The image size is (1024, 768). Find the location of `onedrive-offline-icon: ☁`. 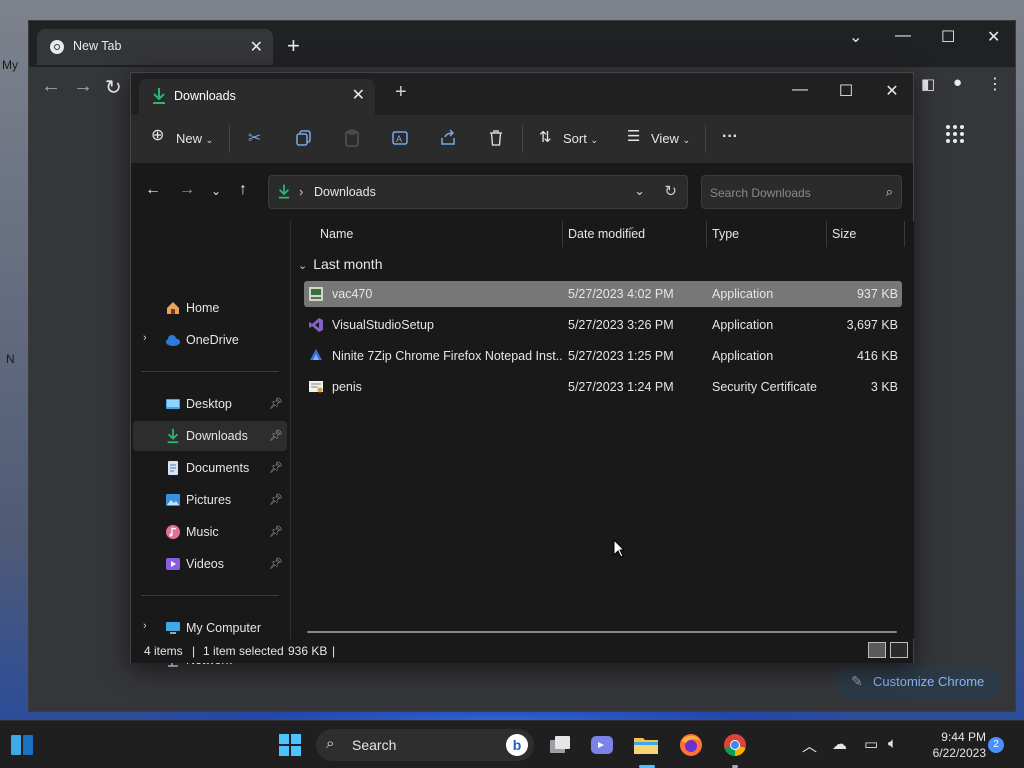

onedrive-offline-icon: ☁ is located at coordinates (839, 744).